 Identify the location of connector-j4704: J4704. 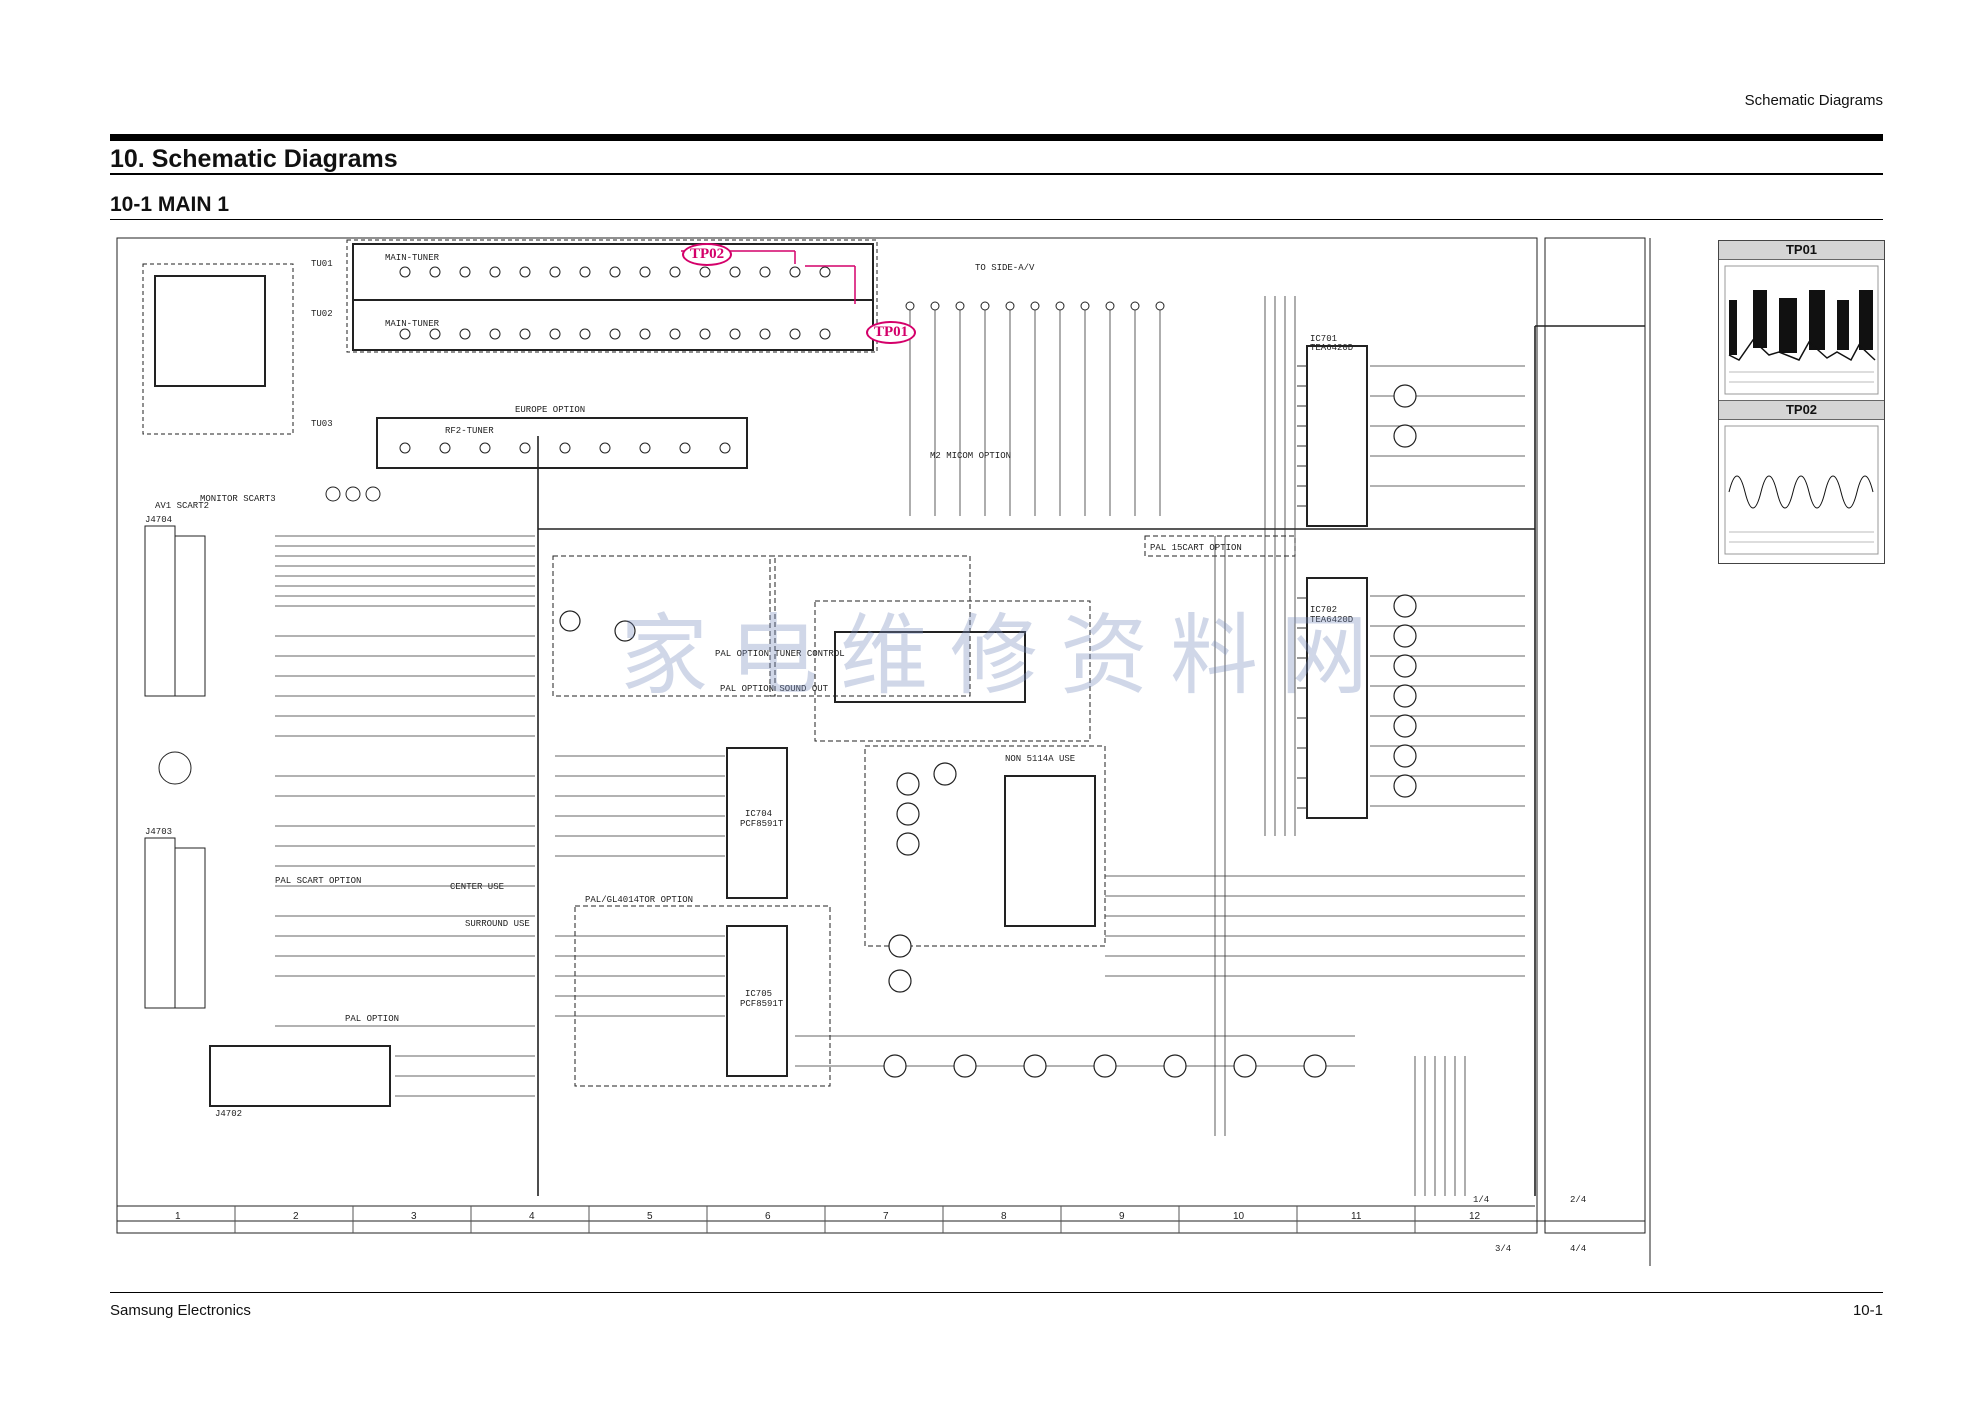
(158, 520).